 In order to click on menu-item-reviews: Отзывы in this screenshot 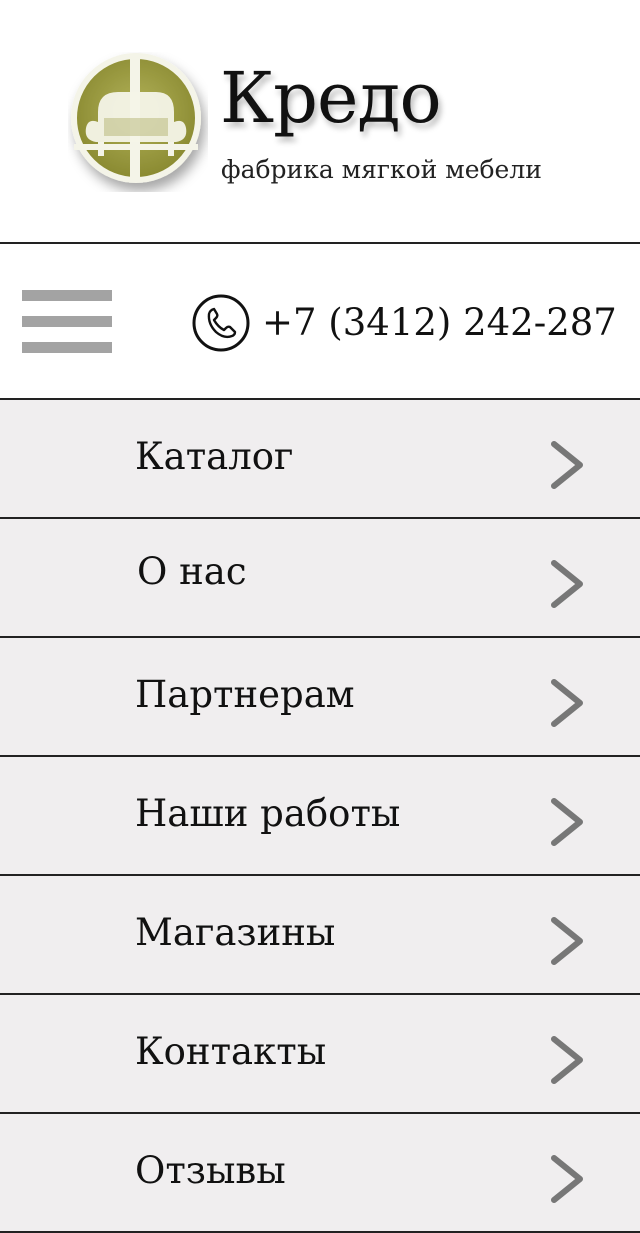, I will do `click(320, 1173)`.